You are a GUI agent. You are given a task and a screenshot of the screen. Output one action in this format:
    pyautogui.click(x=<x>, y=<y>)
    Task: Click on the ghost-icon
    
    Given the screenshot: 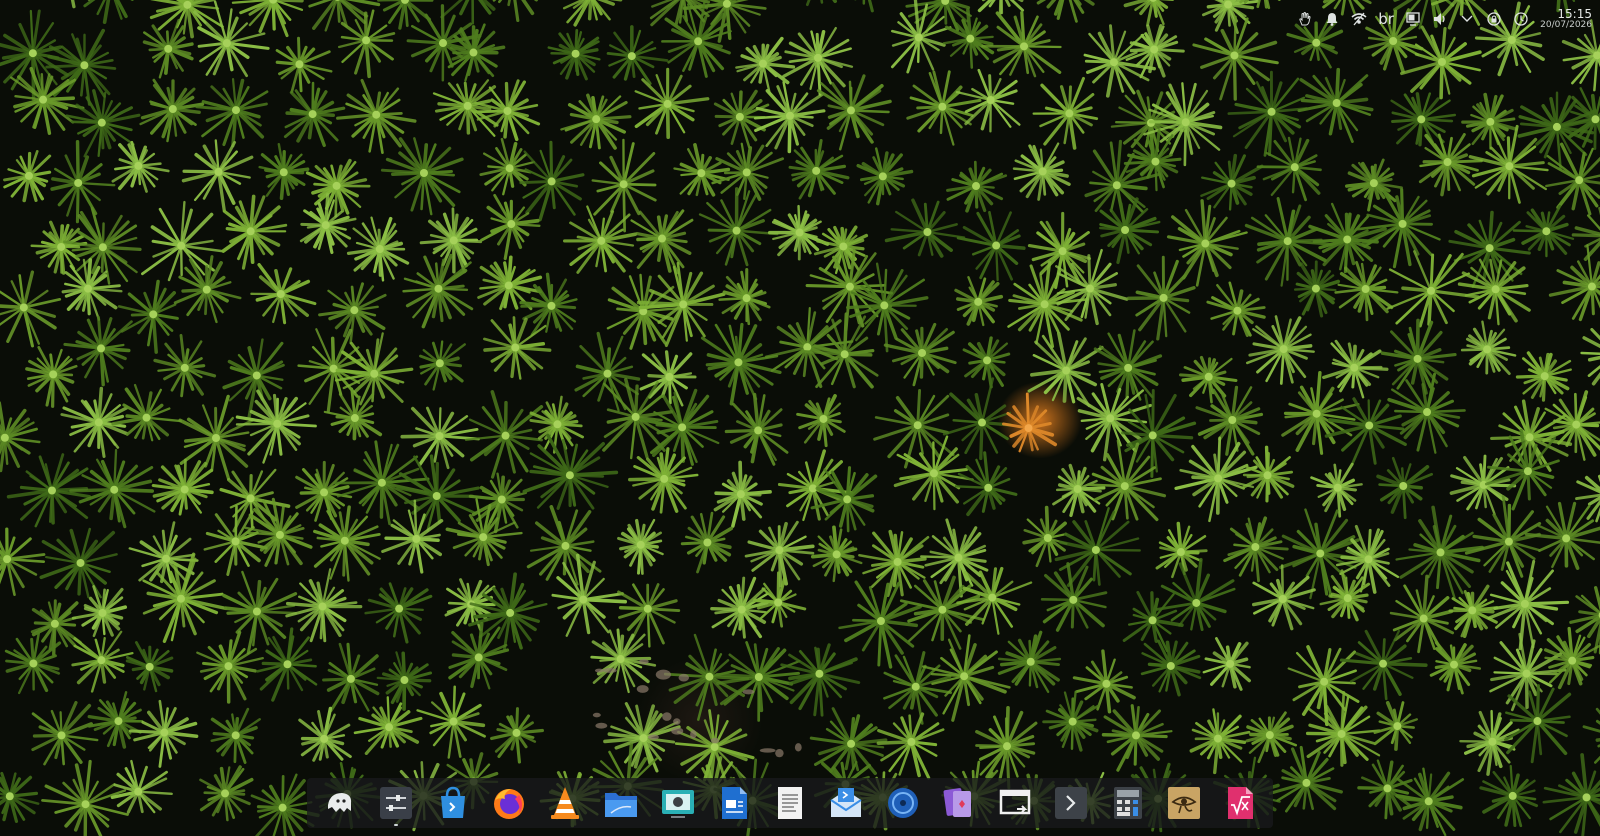 What is the action you would take?
    pyautogui.click(x=340, y=802)
    